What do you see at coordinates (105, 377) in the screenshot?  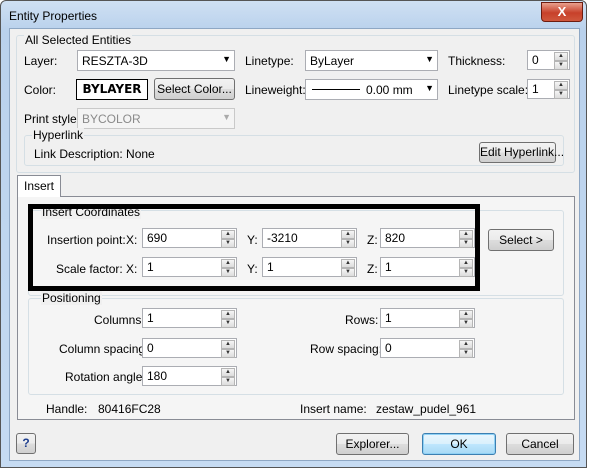 I see `rotation-angle-label: Rotation angle:` at bounding box center [105, 377].